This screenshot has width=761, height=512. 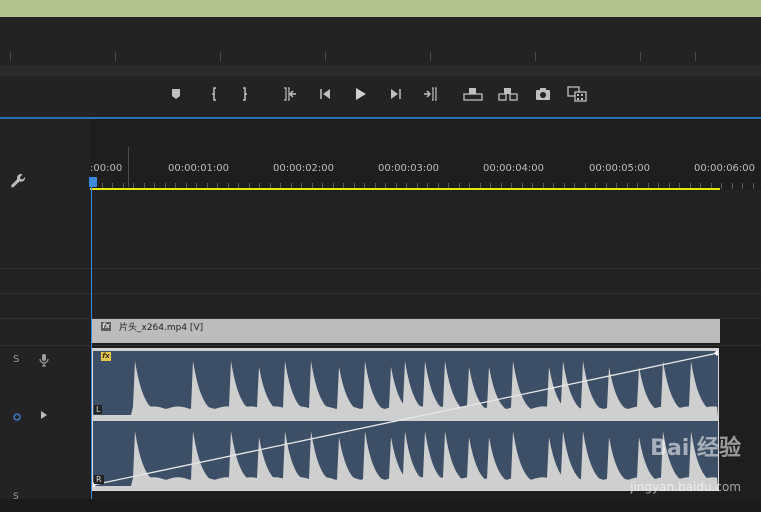 What do you see at coordinates (44, 361) in the screenshot?
I see `microphone-icon` at bounding box center [44, 361].